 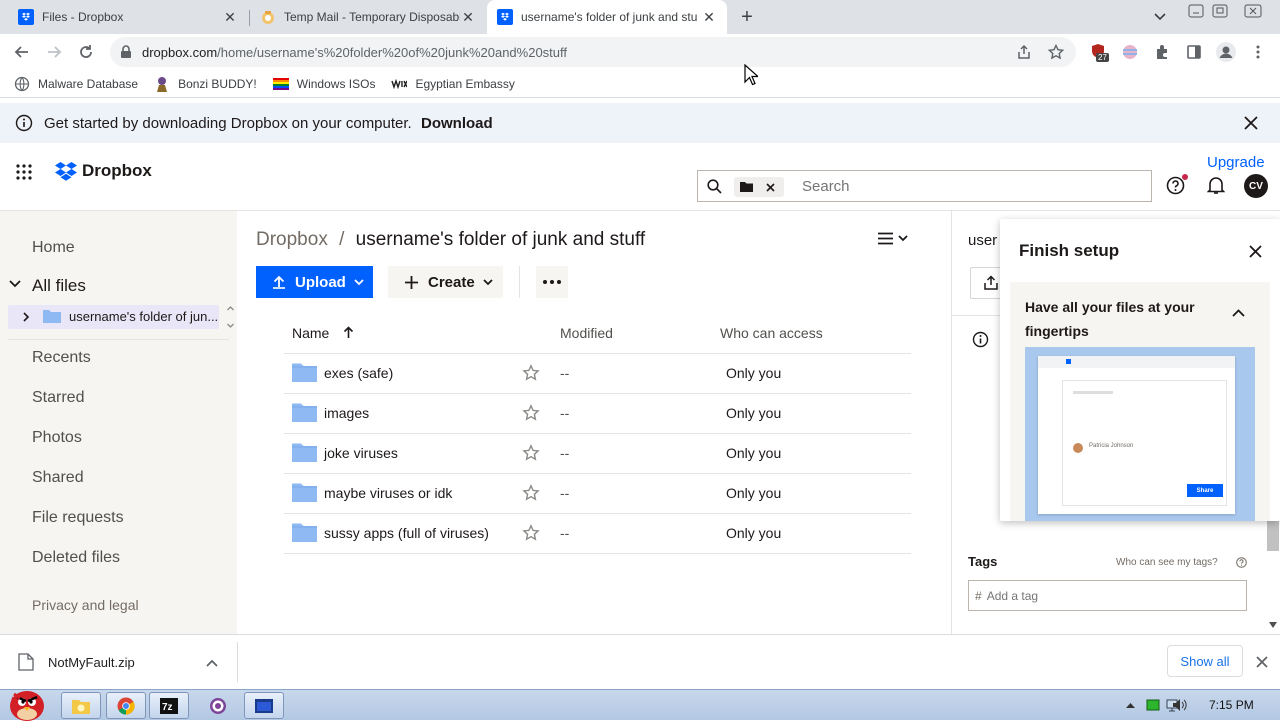 I want to click on table-row: exes (safe) -- Only you, so click(x=597, y=374).